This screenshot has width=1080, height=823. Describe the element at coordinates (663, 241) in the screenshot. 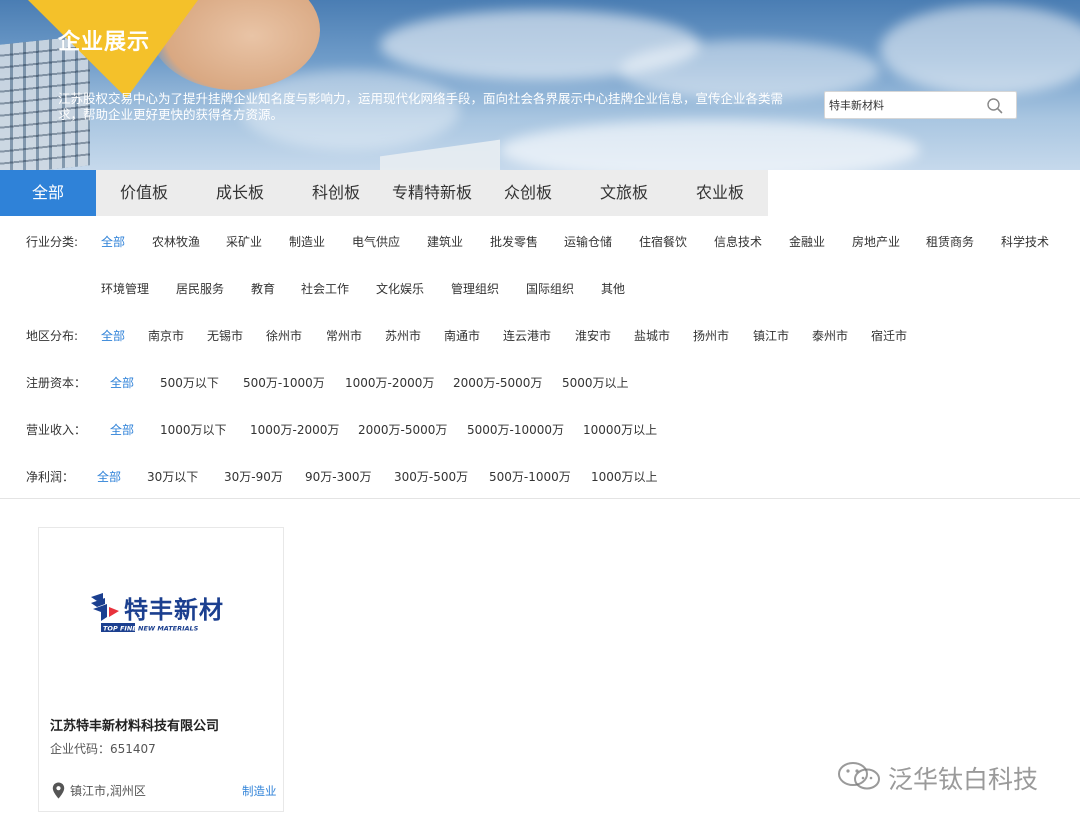

I see `filter-option: 住宿餐饮` at that location.